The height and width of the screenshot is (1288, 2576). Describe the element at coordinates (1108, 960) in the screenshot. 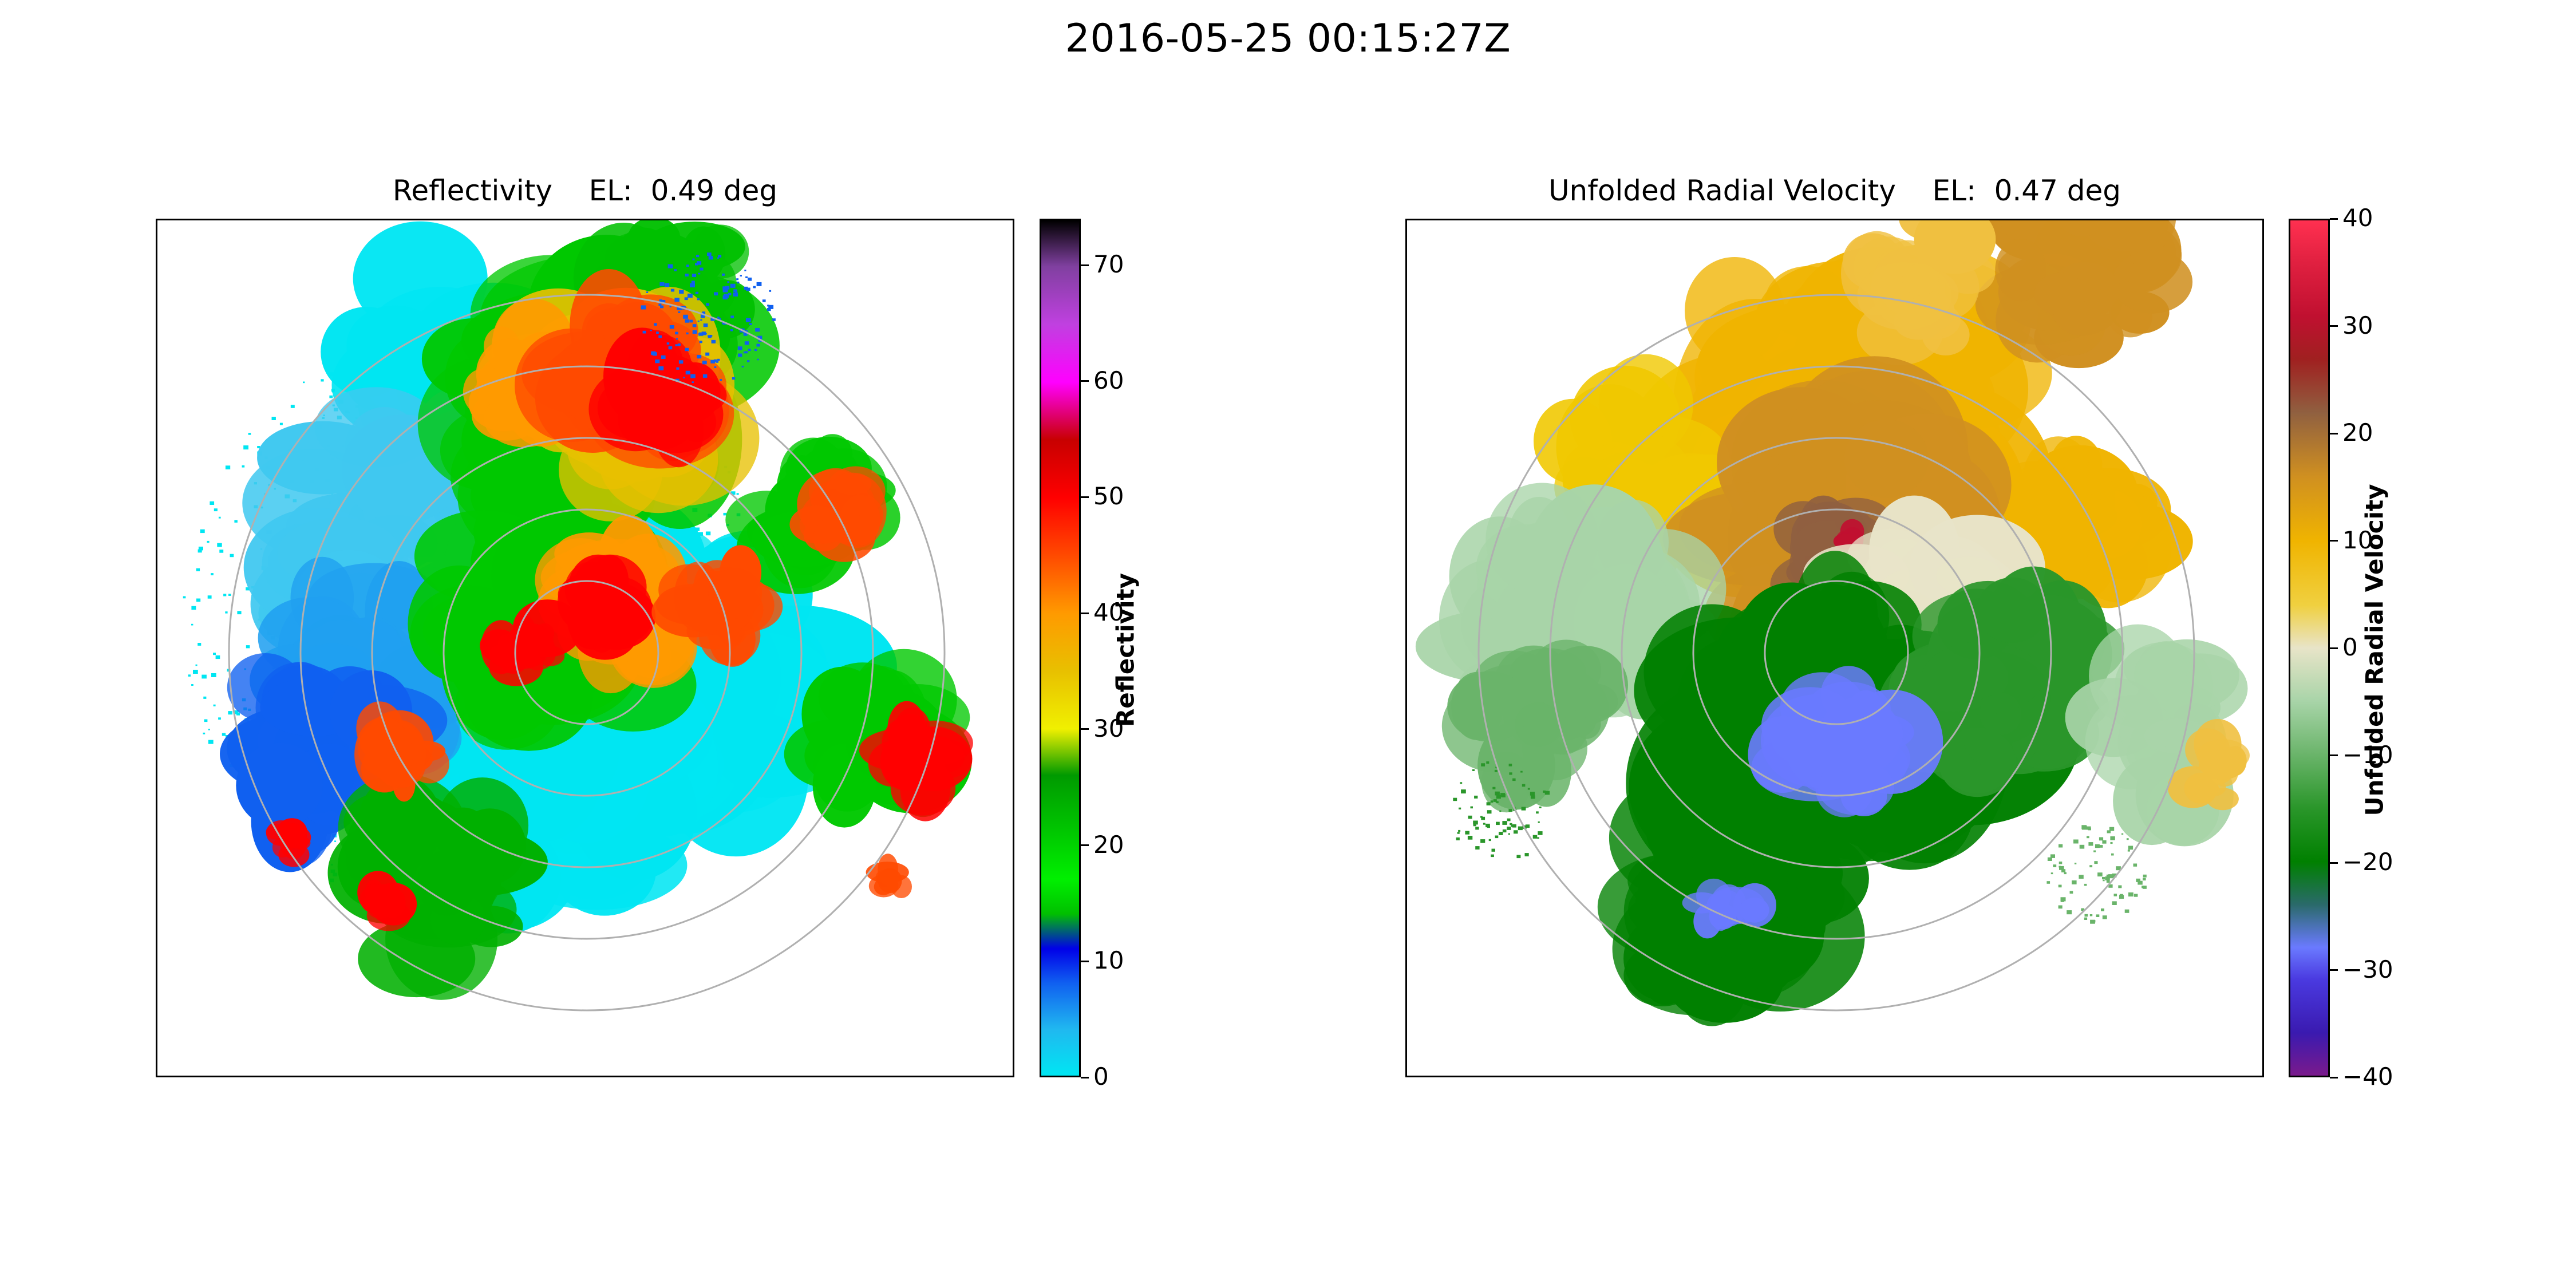

I see `colorbar-tick-label: 10` at that location.